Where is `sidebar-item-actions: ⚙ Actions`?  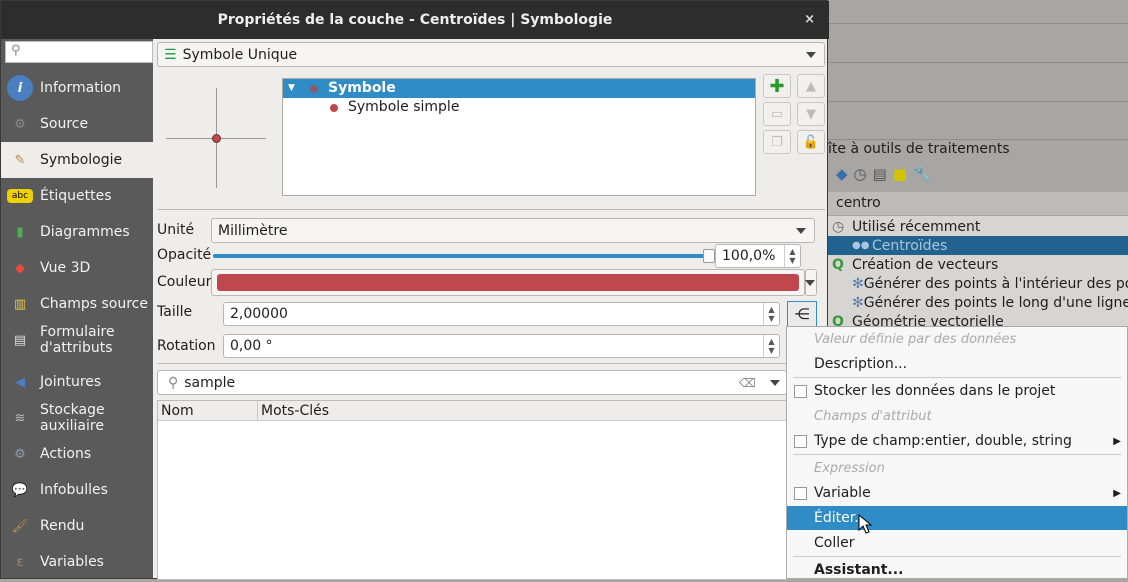 sidebar-item-actions: ⚙ Actions is located at coordinates (77, 454).